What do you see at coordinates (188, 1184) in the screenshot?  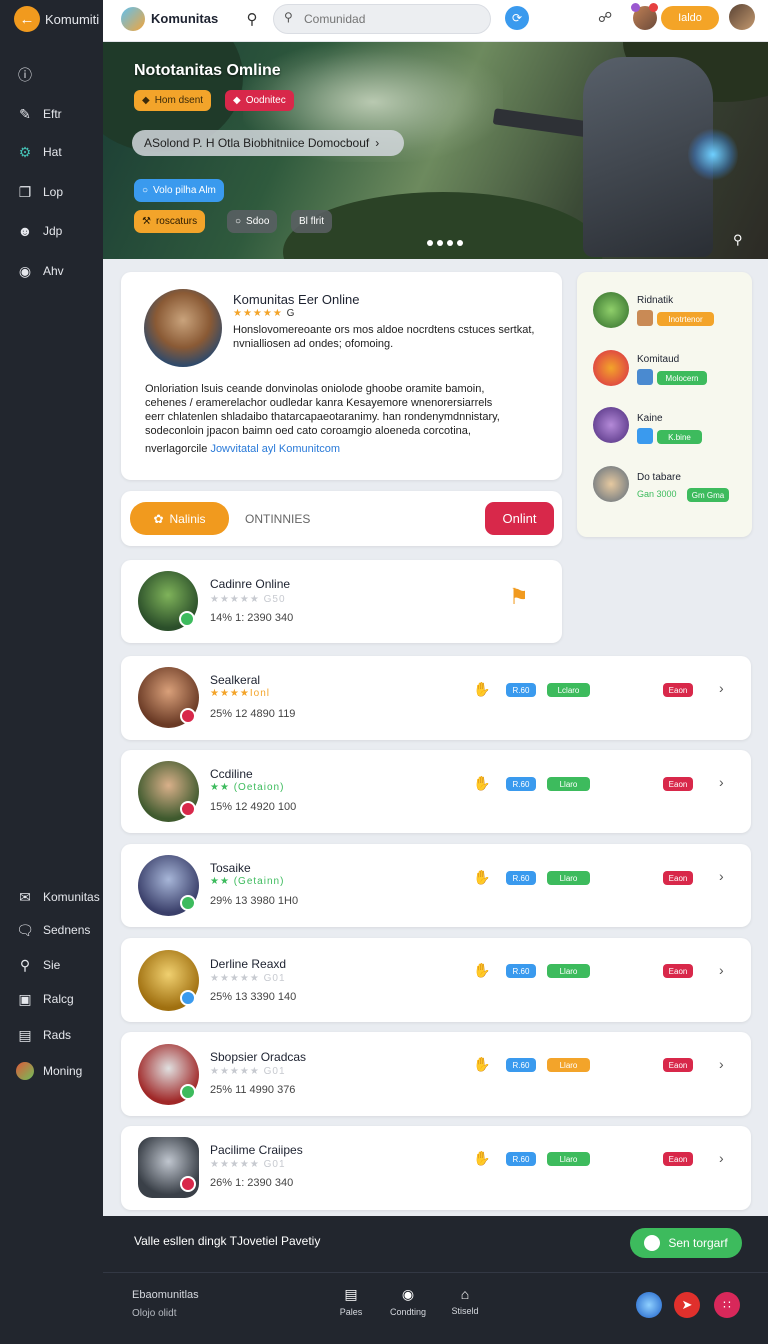 I see `status-icon` at bounding box center [188, 1184].